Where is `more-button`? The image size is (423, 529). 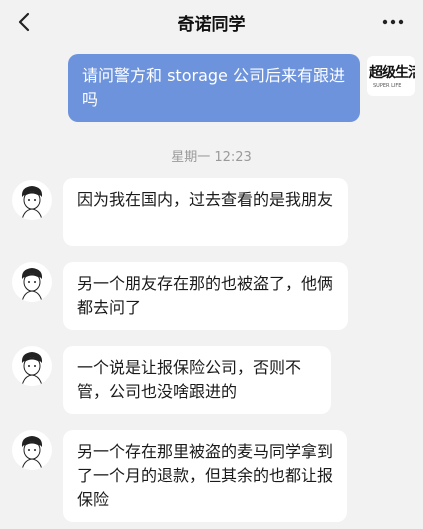
more-button is located at coordinates (393, 22).